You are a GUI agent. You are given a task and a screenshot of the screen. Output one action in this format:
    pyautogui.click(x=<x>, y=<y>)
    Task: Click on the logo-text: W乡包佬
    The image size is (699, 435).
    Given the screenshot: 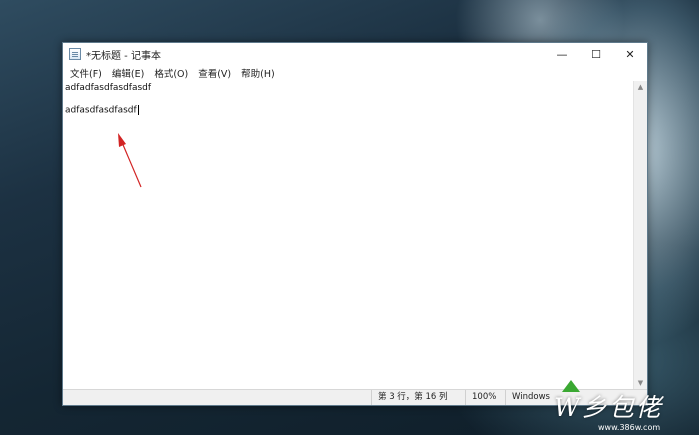 What is the action you would take?
    pyautogui.click(x=608, y=407)
    